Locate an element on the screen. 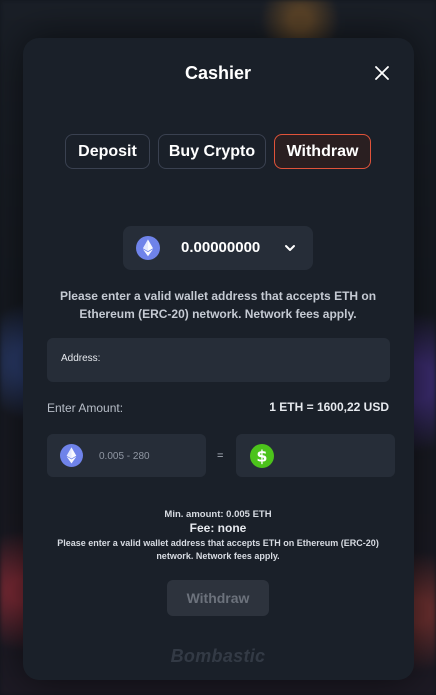  address-field: Address: is located at coordinates (218, 360).